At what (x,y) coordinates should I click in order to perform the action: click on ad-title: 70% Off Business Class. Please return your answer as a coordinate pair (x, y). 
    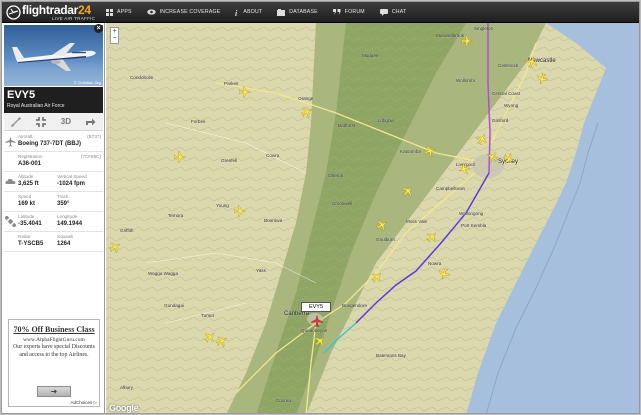
    Looking at the image, I should click on (54, 330).